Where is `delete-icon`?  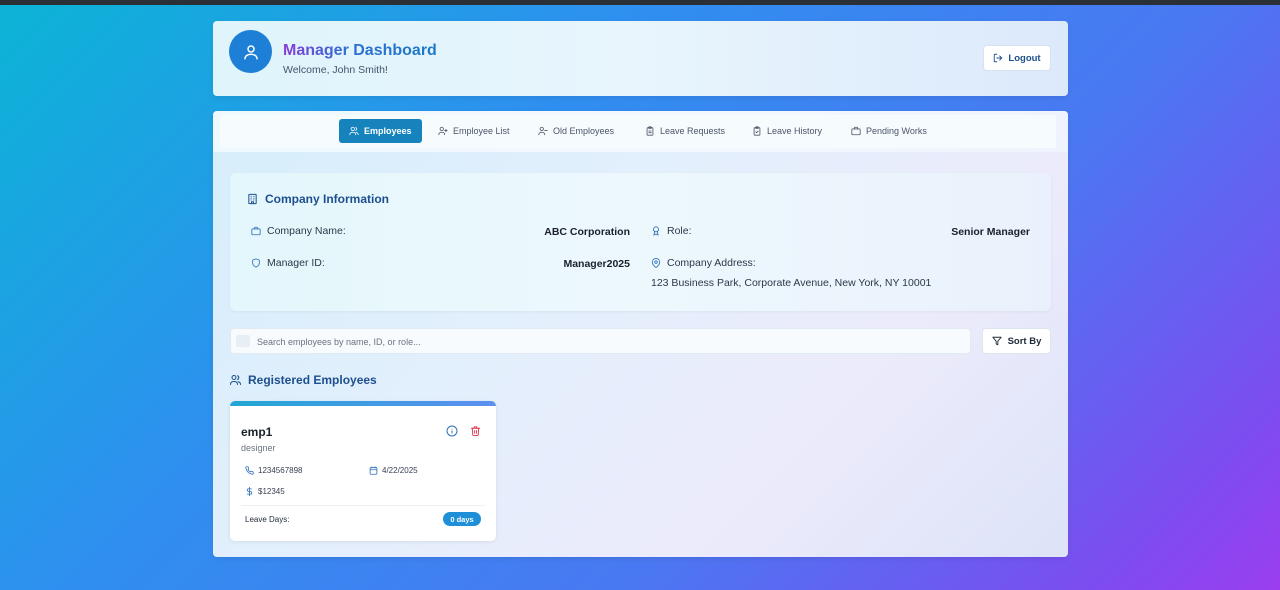
delete-icon is located at coordinates (476, 431).